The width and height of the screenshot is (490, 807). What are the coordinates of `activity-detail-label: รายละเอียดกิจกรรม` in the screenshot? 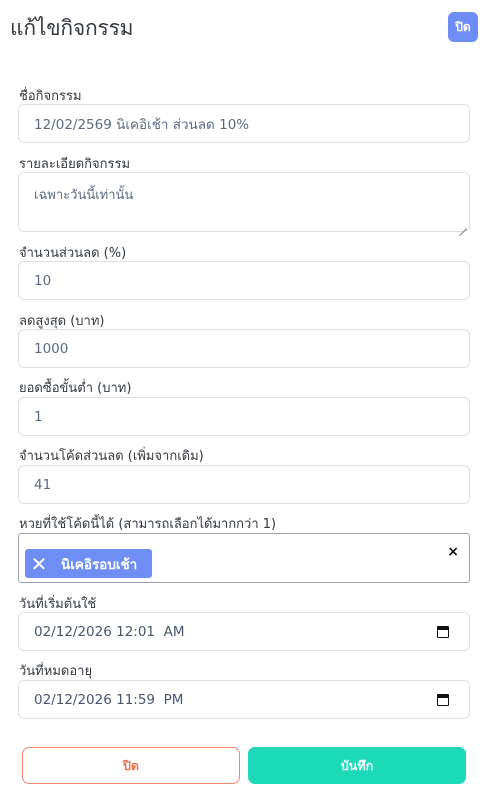 It's located at (75, 164).